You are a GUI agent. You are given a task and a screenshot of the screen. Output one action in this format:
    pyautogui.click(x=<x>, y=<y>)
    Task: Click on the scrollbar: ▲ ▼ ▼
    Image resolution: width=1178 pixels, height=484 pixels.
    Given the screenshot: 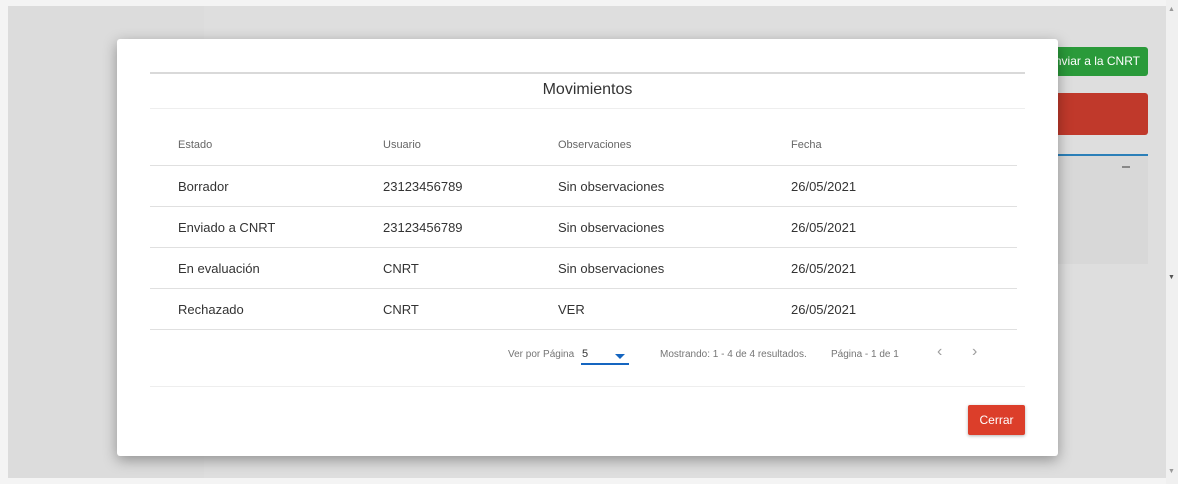 What is the action you would take?
    pyautogui.click(x=1172, y=242)
    